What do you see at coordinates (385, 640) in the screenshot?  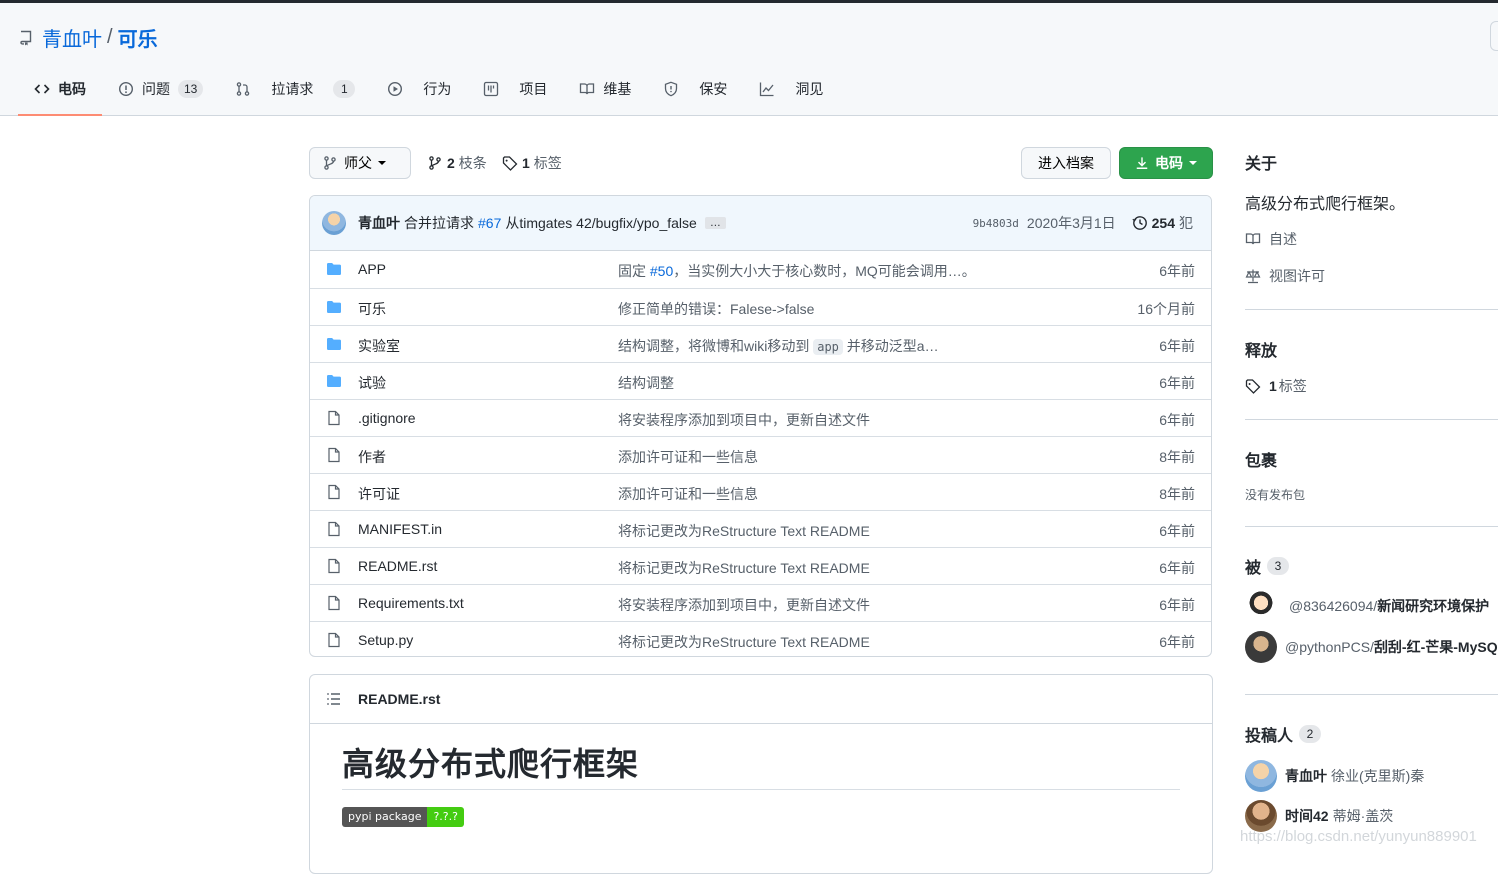 I see `file-name-link: Setup.py` at bounding box center [385, 640].